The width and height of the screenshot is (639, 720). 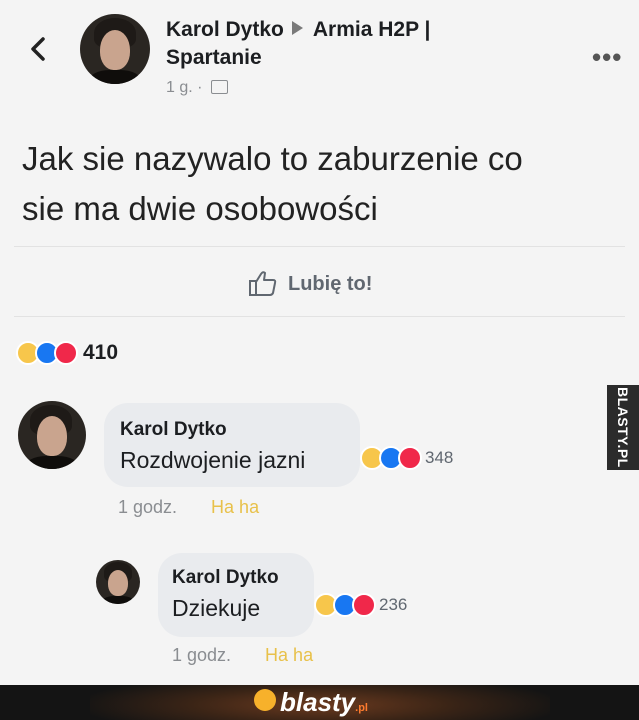 What do you see at coordinates (607, 57) in the screenshot?
I see `more-options-icon: •••` at bounding box center [607, 57].